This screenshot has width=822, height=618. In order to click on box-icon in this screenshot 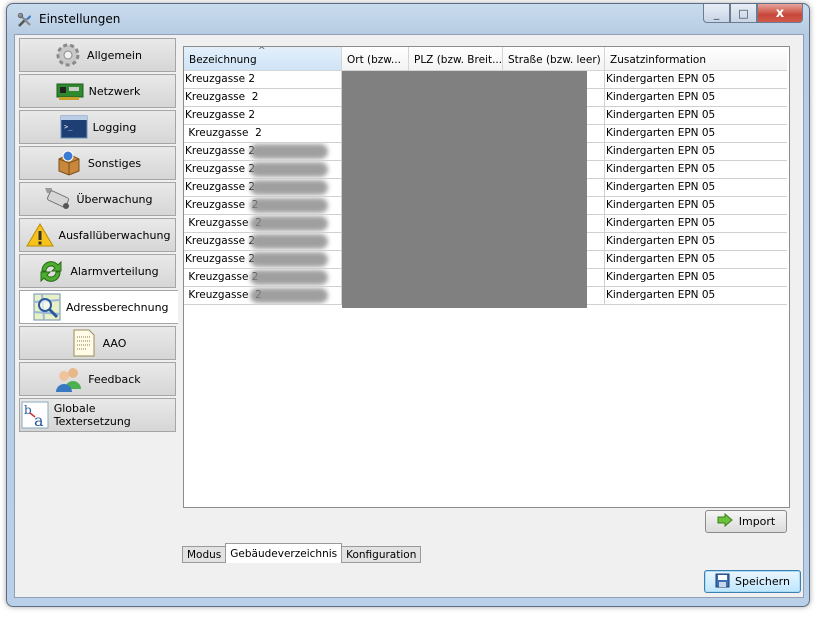, I will do `click(69, 163)`.